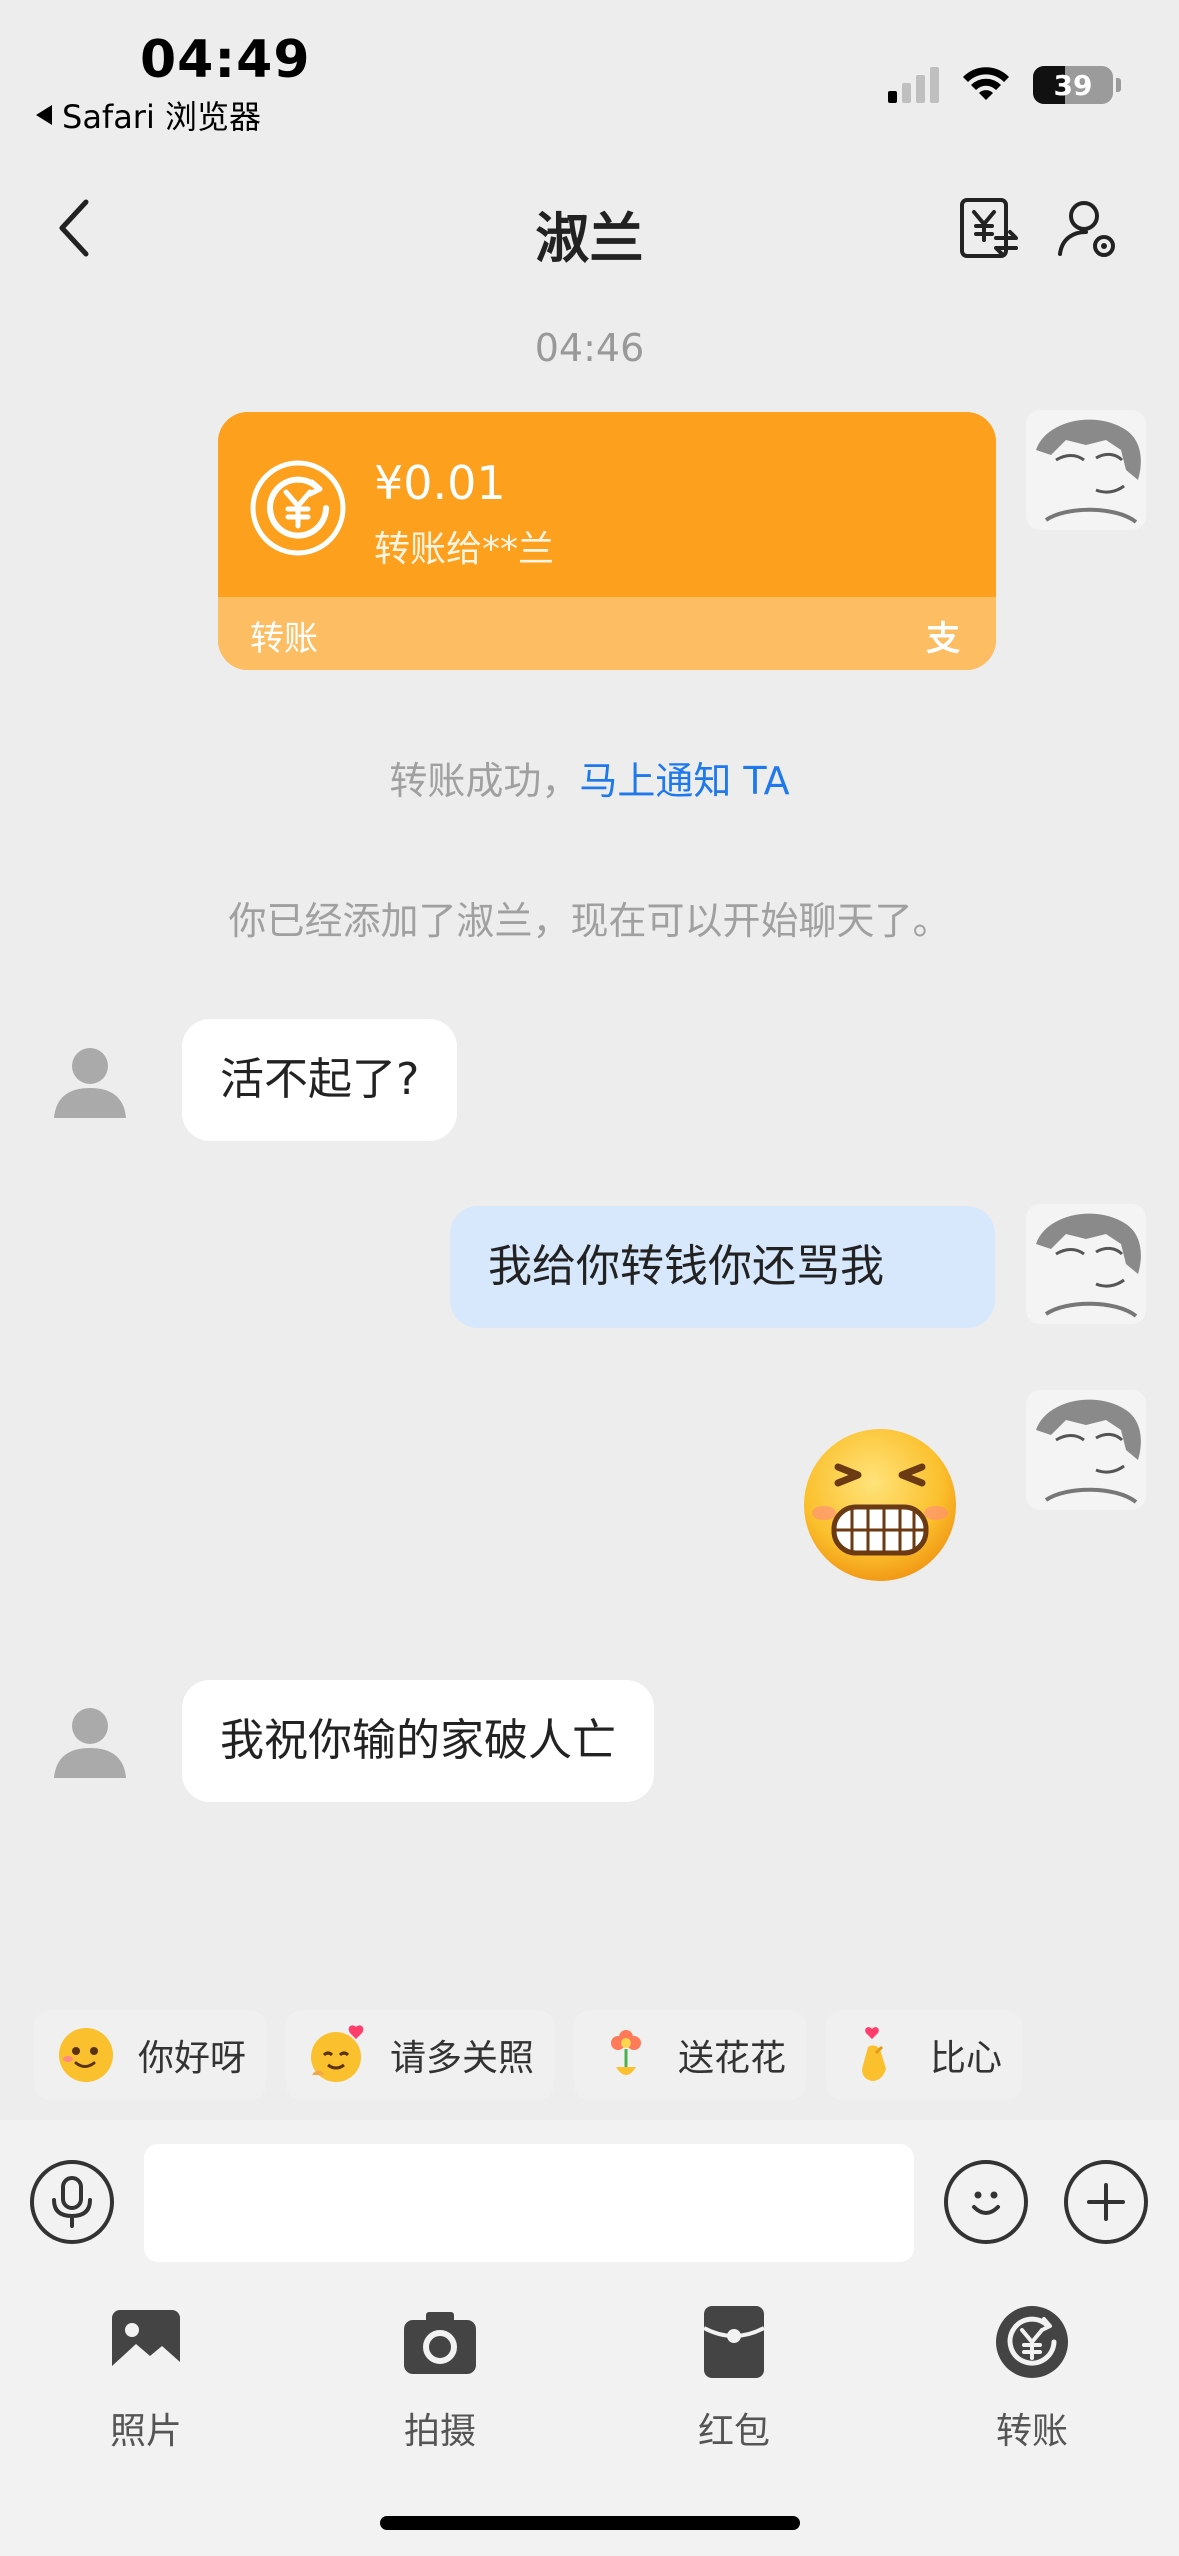 The width and height of the screenshot is (1179, 2556). I want to click on grimacing-grin-emoji, so click(880, 1505).